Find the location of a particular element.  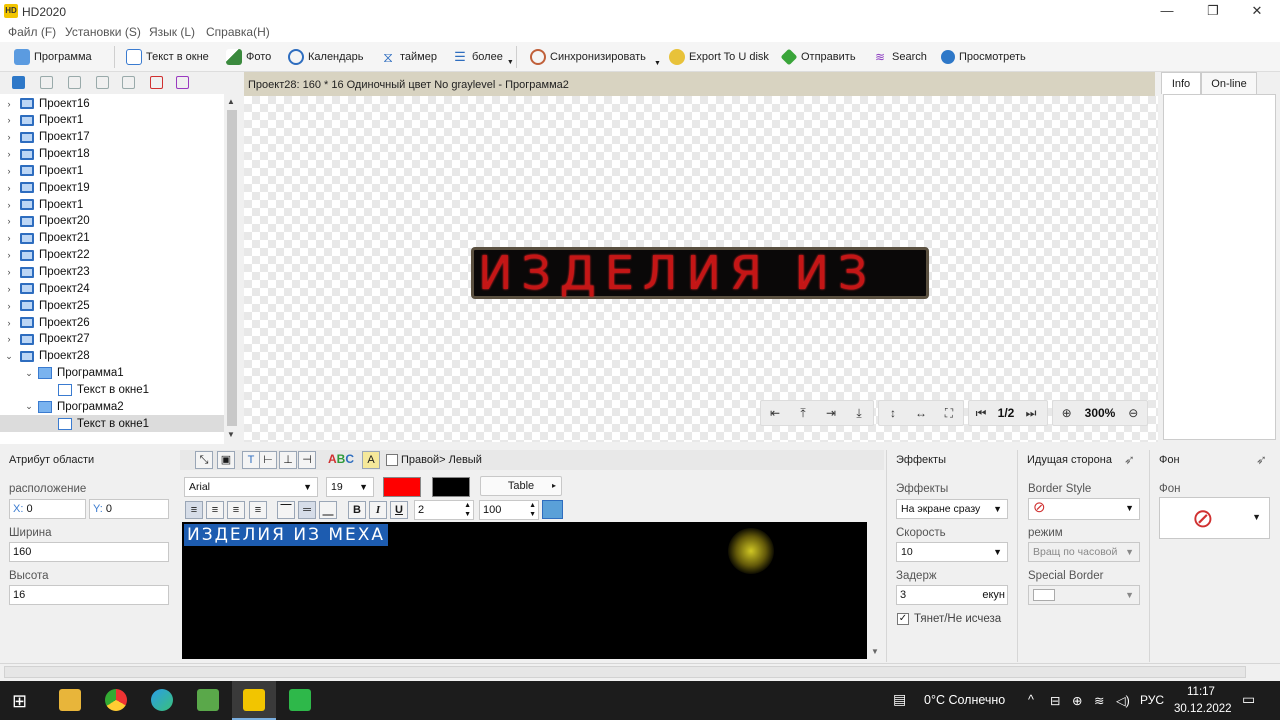

align-left-icon: ⇤ is located at coordinates (775, 413).